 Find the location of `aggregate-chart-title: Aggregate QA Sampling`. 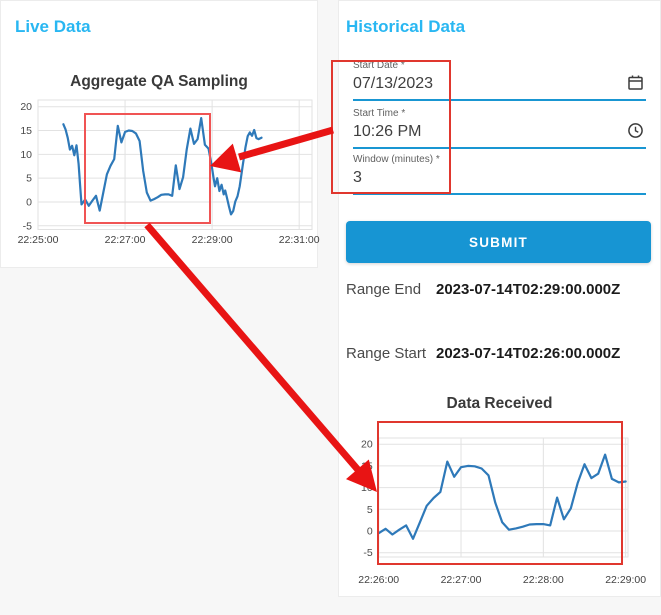

aggregate-chart-title: Aggregate QA Sampling is located at coordinates (159, 81).